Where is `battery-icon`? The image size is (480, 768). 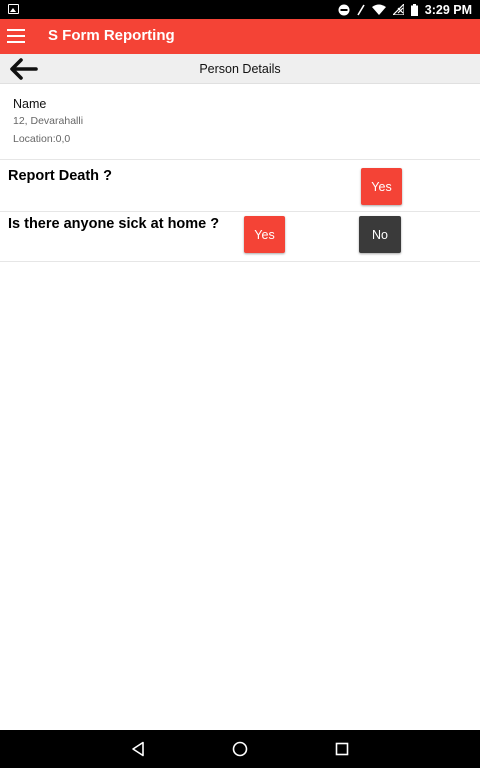 battery-icon is located at coordinates (414, 9).